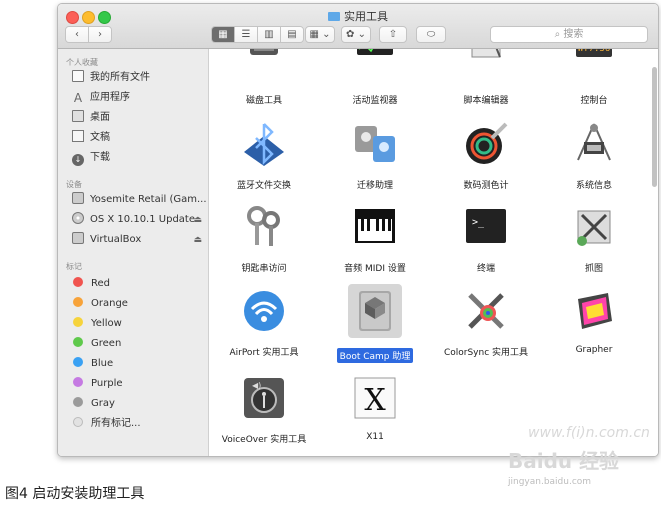 This screenshot has height=508, width=661. I want to click on nav-buttons: ‹ ›, so click(88, 34).